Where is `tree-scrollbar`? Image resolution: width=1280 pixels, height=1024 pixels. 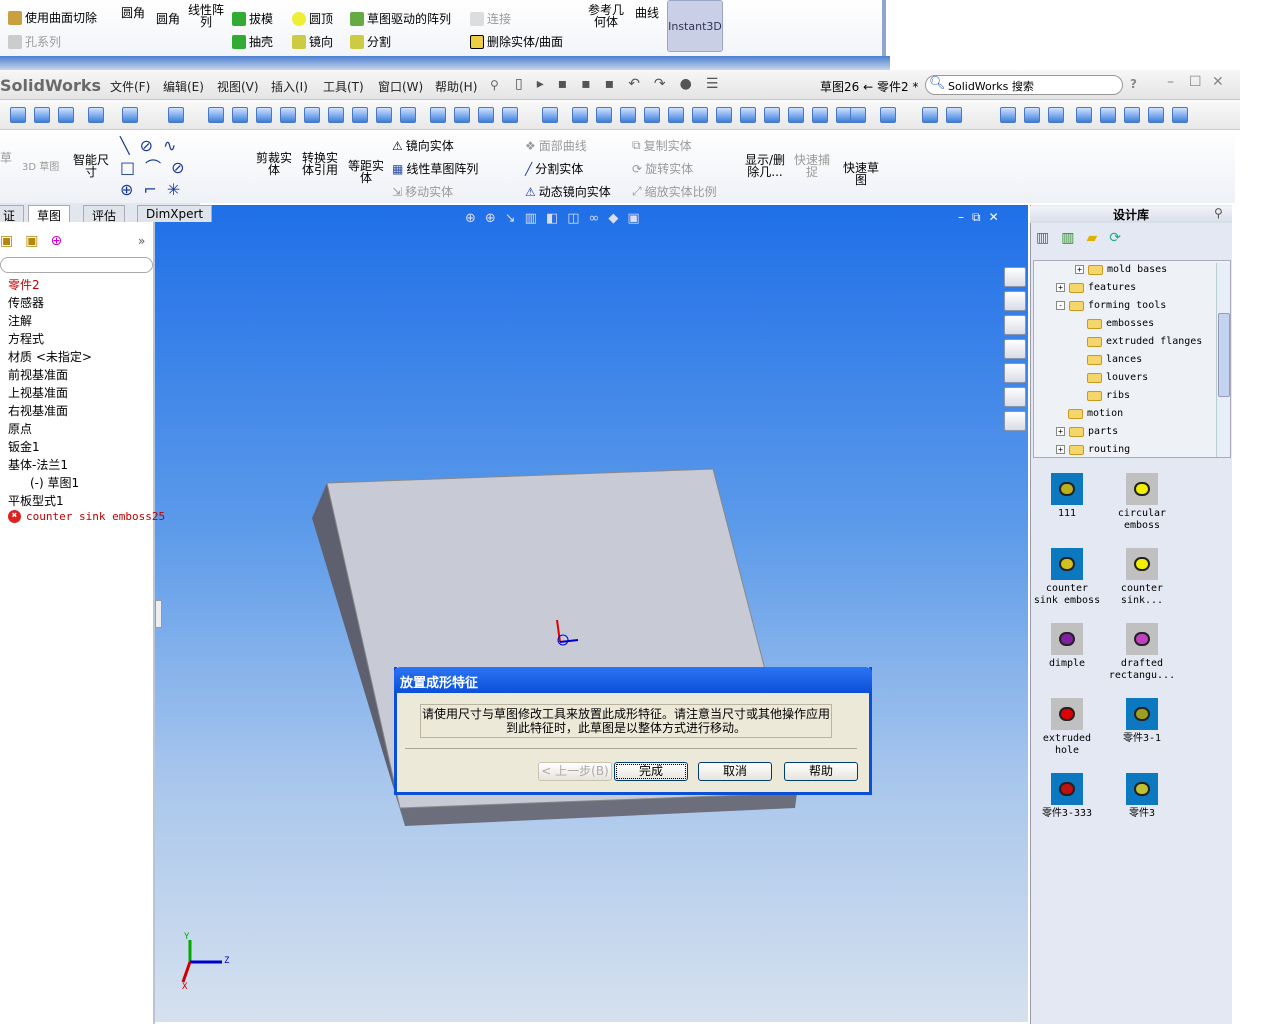
tree-scrollbar is located at coordinates (1223, 360).